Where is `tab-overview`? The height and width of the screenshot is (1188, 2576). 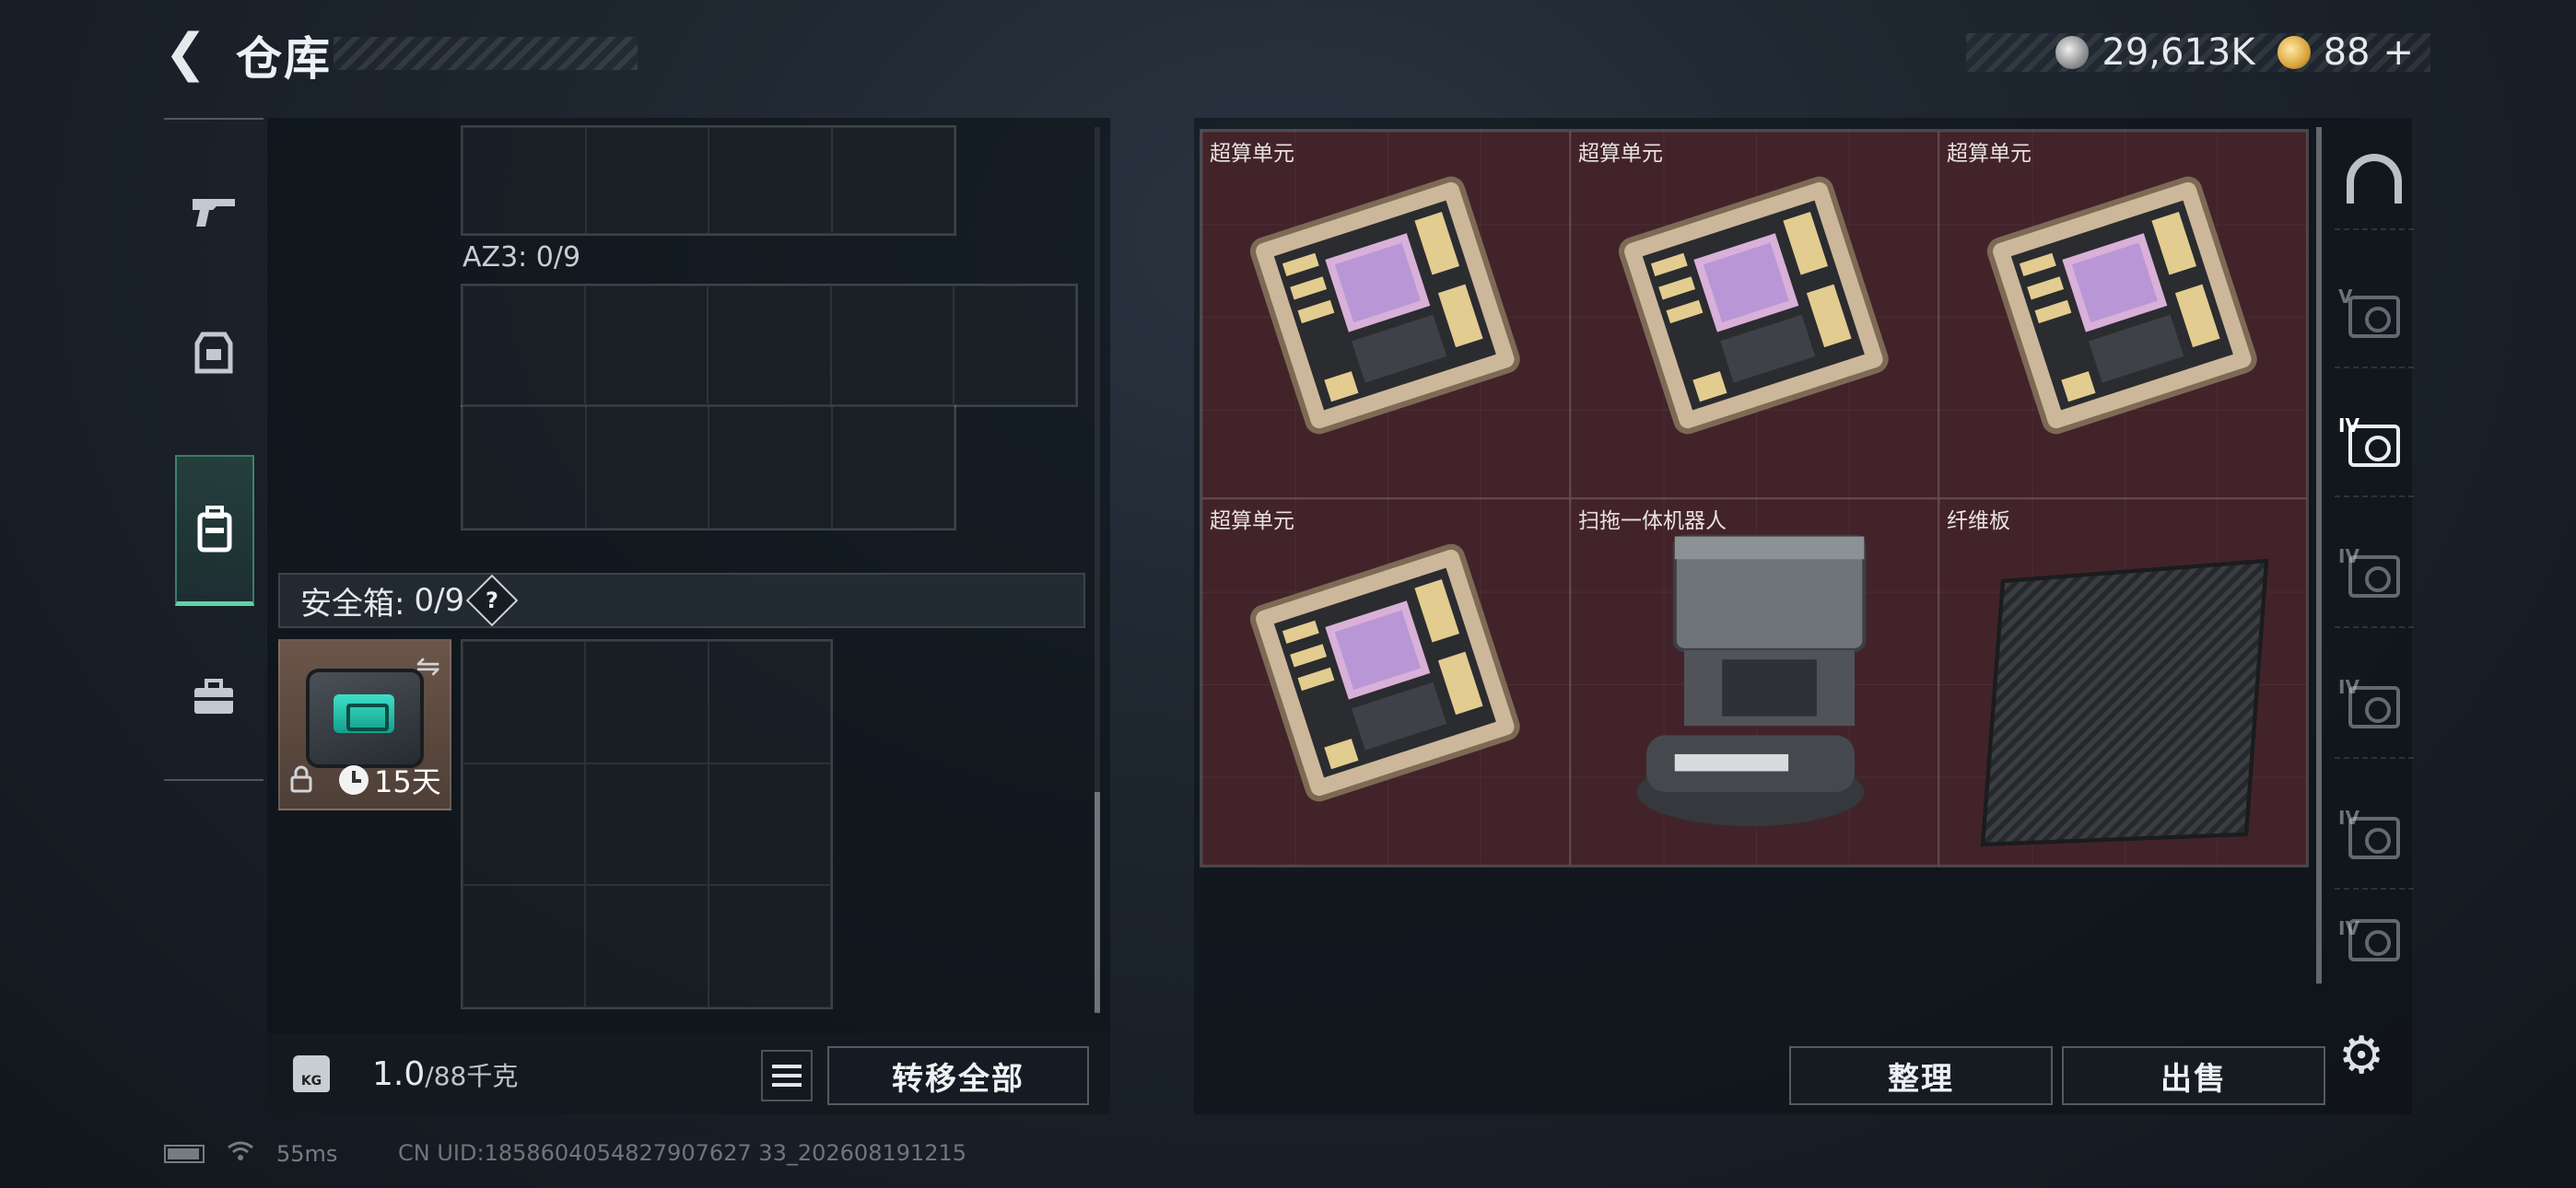 tab-overview is located at coordinates (2374, 179).